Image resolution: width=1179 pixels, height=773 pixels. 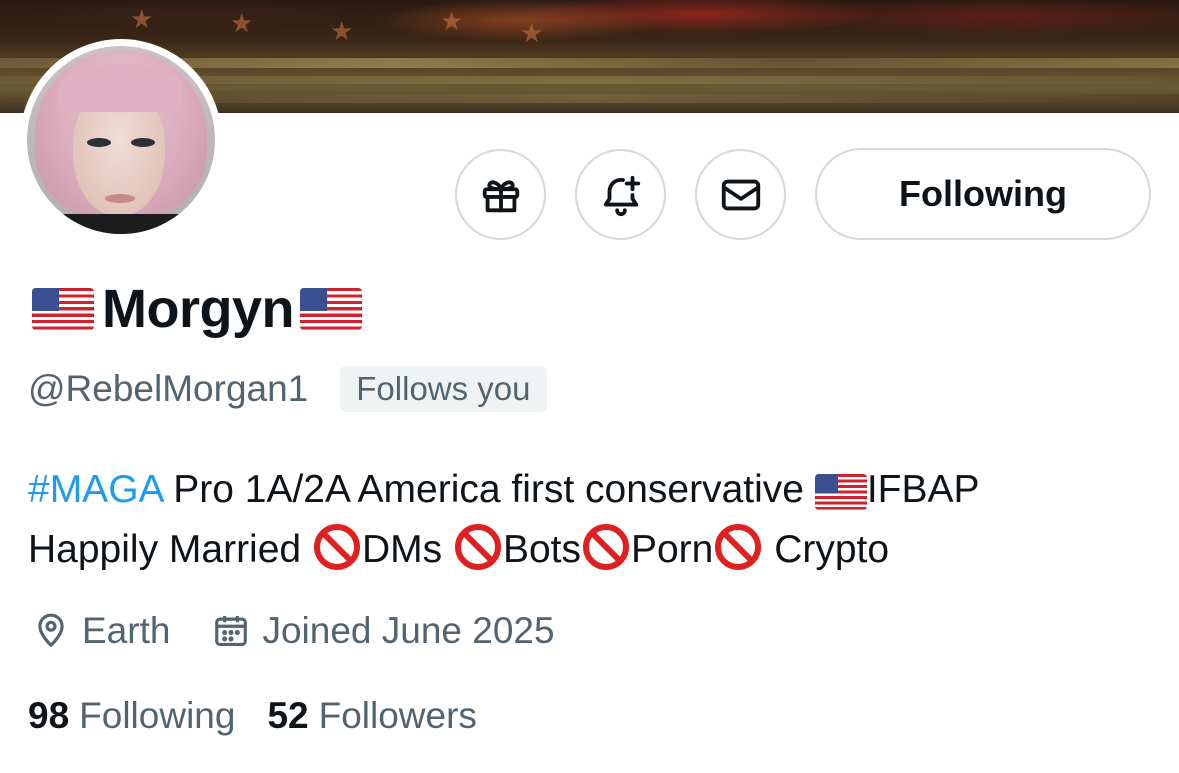 What do you see at coordinates (923, 489) in the screenshot?
I see `bio-text: IFBAP` at bounding box center [923, 489].